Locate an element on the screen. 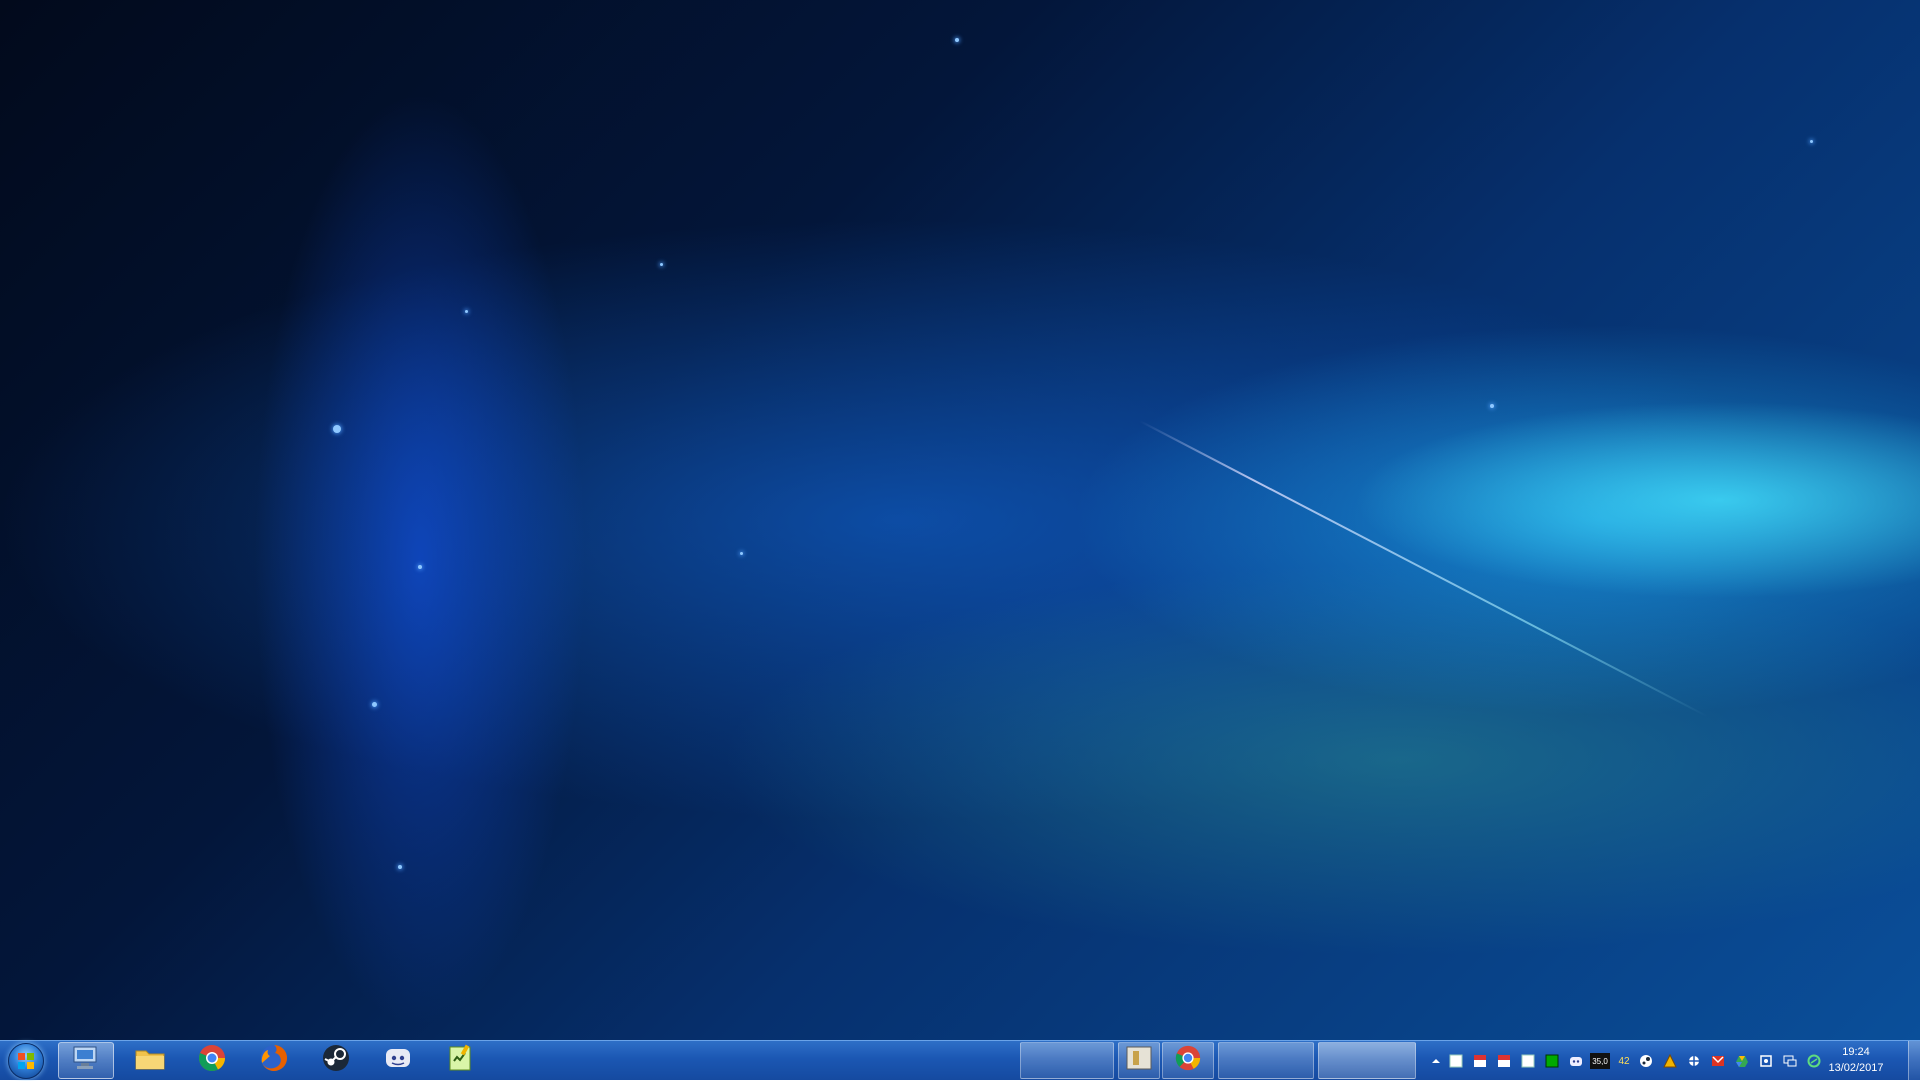 The height and width of the screenshot is (1081, 1920). taskbar-network-computer-button is located at coordinates (86, 1060).